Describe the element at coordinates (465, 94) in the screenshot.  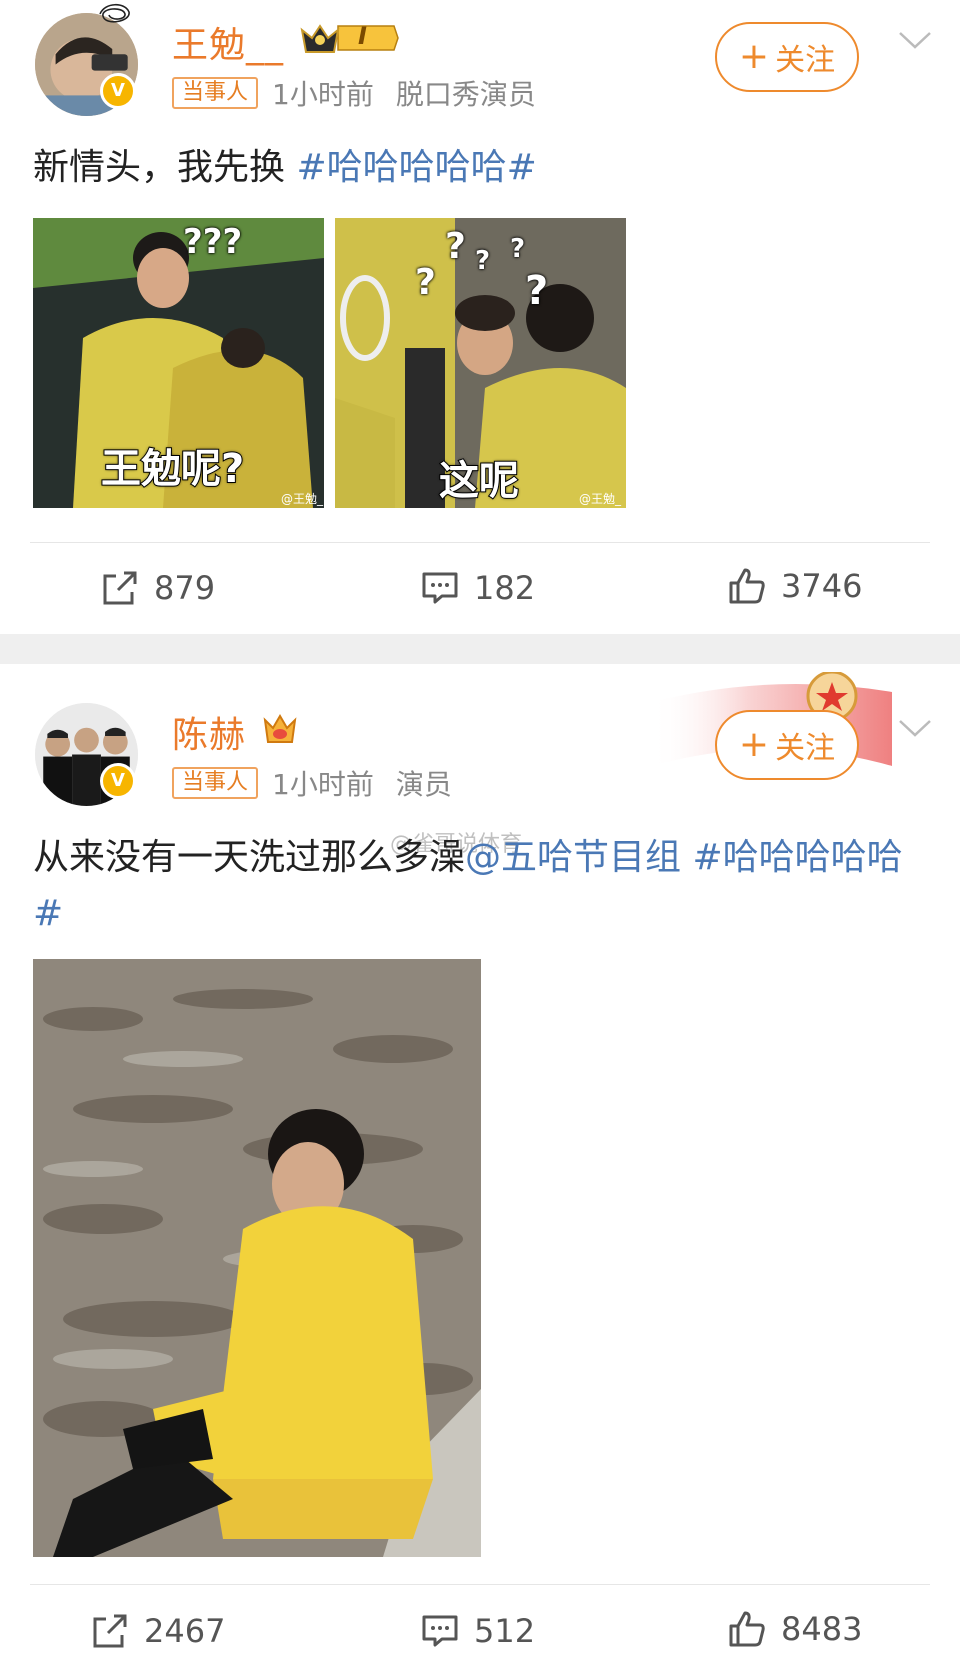
I see `profession: 脱口秀演员` at that location.